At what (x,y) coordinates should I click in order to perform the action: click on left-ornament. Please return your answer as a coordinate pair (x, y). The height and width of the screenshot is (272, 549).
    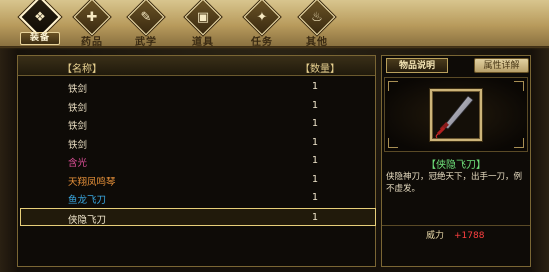
    Looking at the image, I should click on (8, 160).